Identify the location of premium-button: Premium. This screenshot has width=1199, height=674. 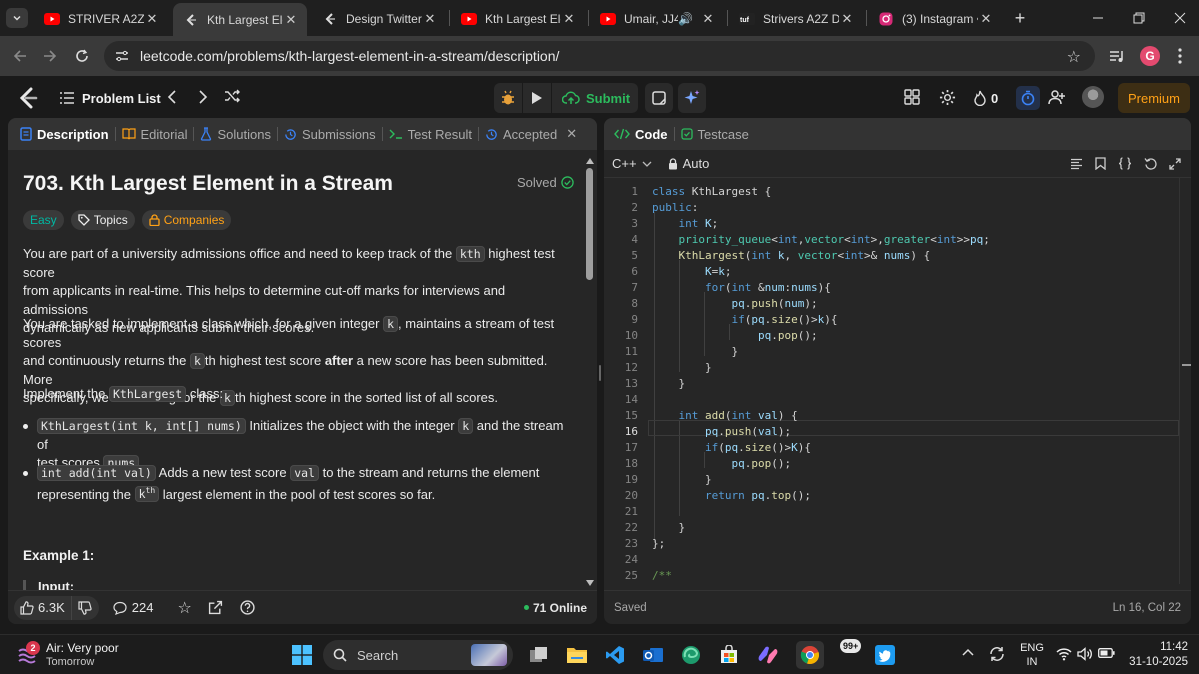
(1154, 98).